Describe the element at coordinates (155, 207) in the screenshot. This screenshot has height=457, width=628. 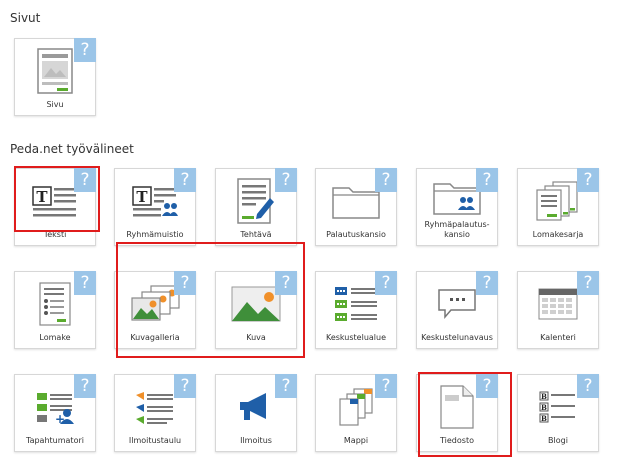
I see `tile-ryhmamuistio: T Ryhmämuistio ?` at that location.